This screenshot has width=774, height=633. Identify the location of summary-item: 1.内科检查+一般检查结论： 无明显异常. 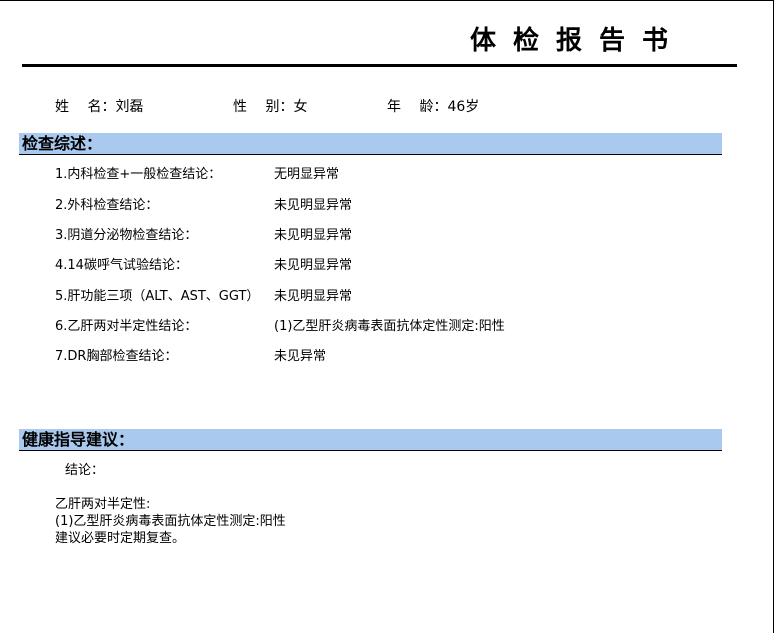
(395, 175).